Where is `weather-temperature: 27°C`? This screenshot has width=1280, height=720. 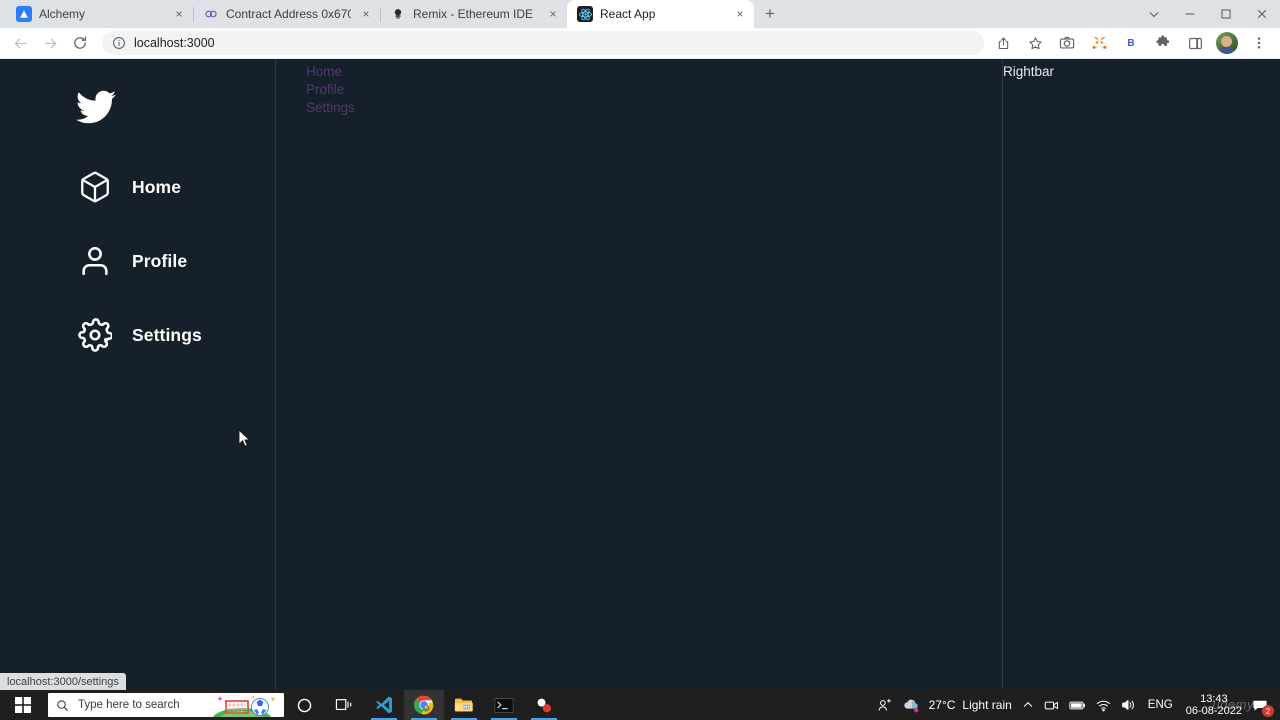
weather-temperature: 27°C is located at coordinates (942, 705).